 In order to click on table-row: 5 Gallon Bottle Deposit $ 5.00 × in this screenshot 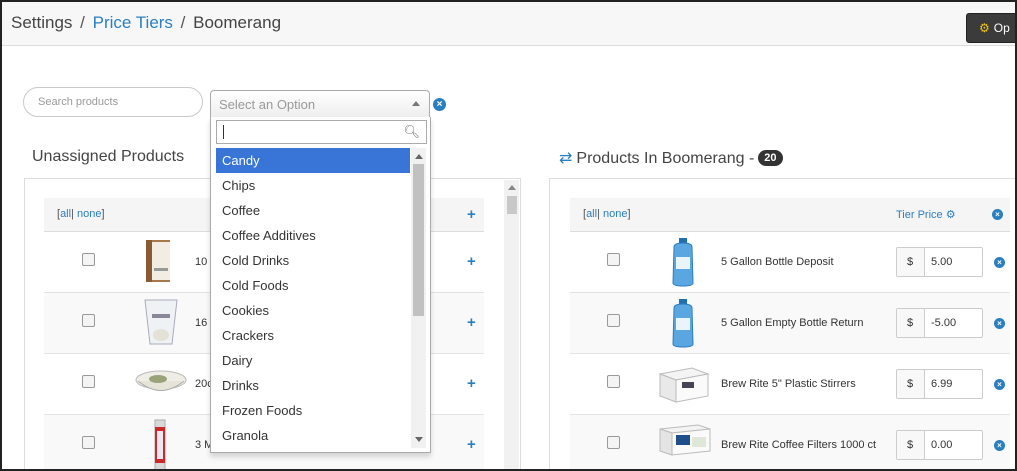, I will do `click(790, 262)`.